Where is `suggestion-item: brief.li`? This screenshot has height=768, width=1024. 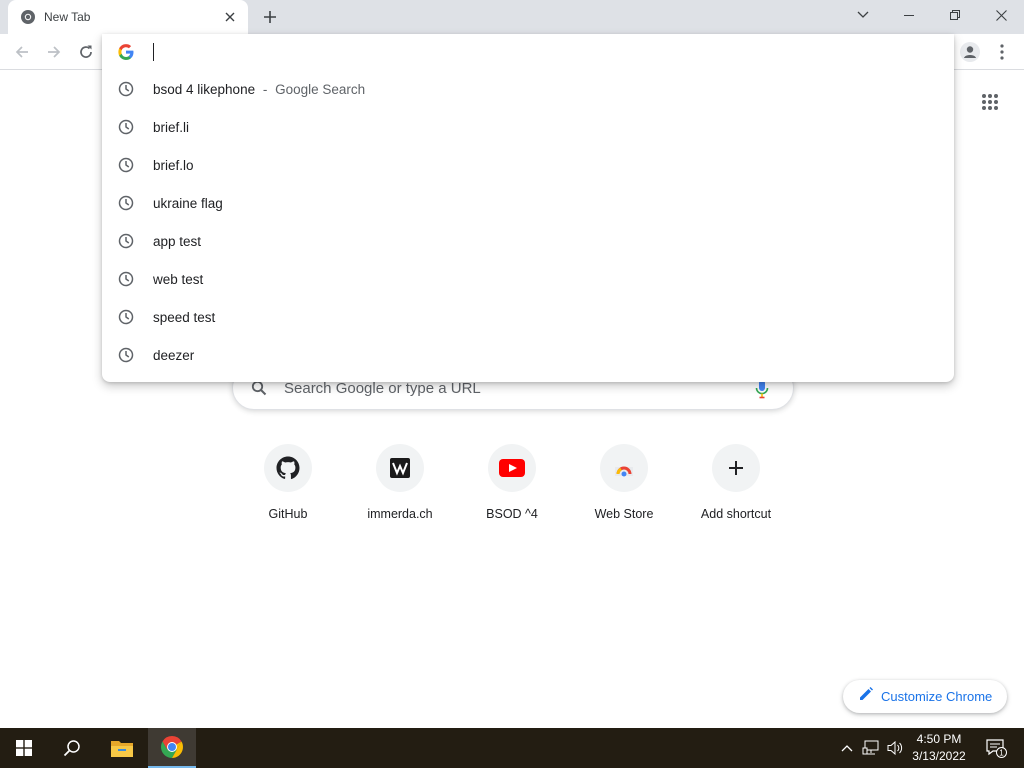 suggestion-item: brief.li is located at coordinates (528, 127).